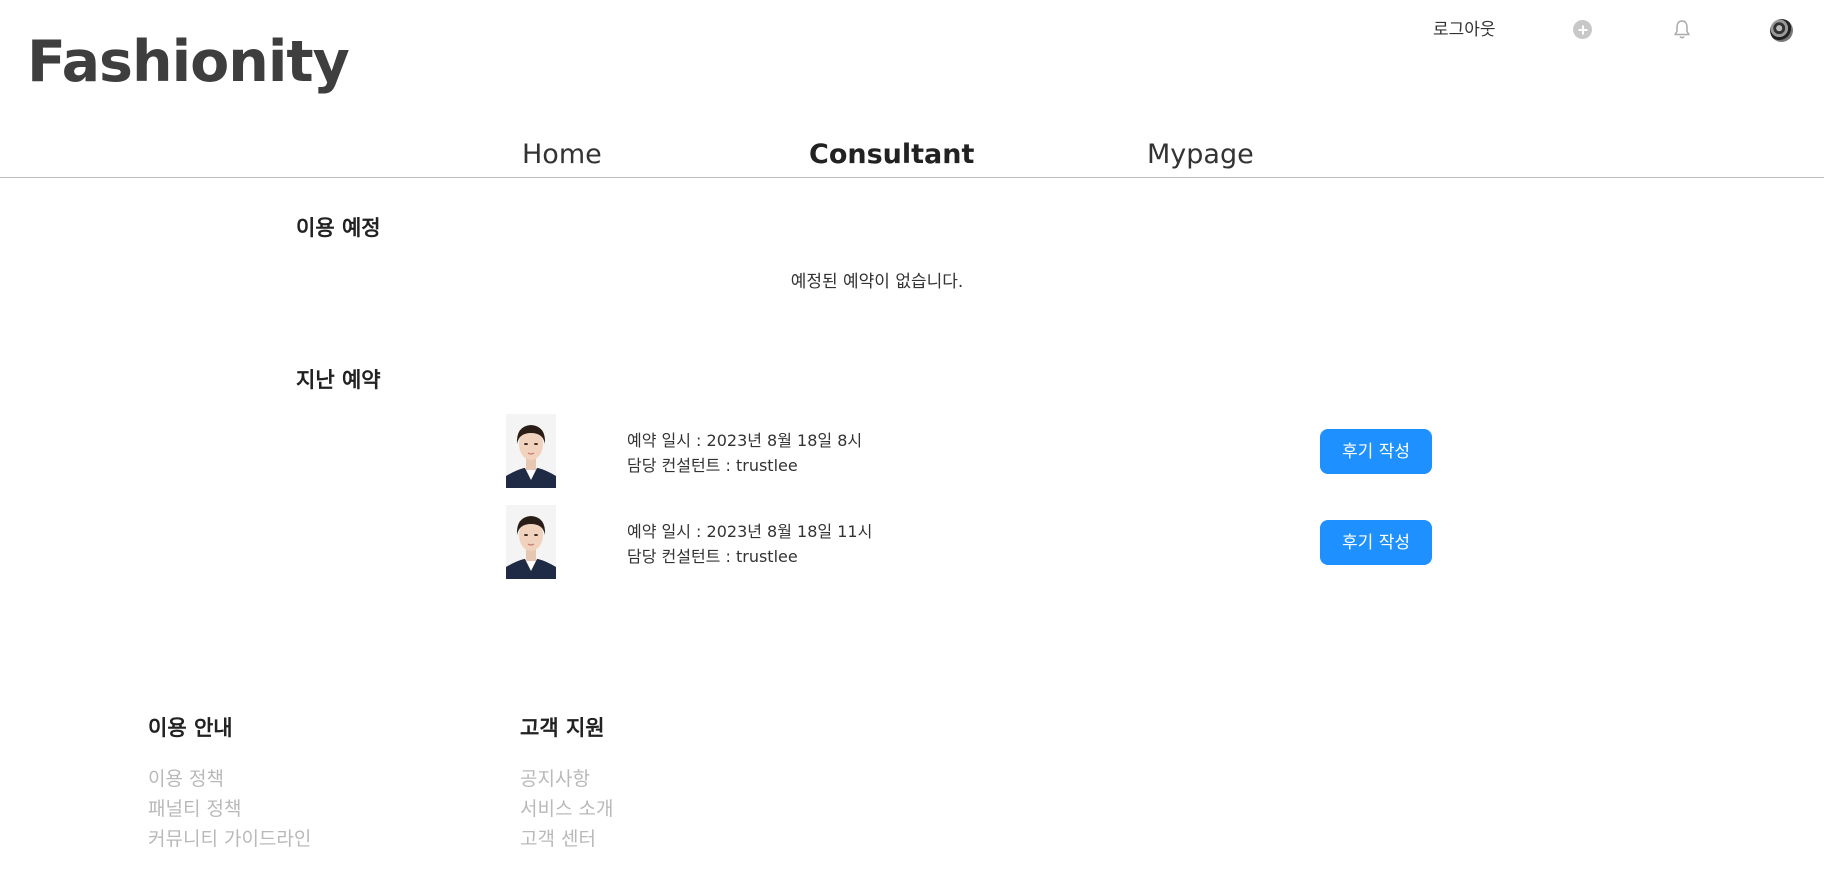 Image resolution: width=1824 pixels, height=880 pixels. I want to click on footer-heading: 이용 안내, so click(190, 728).